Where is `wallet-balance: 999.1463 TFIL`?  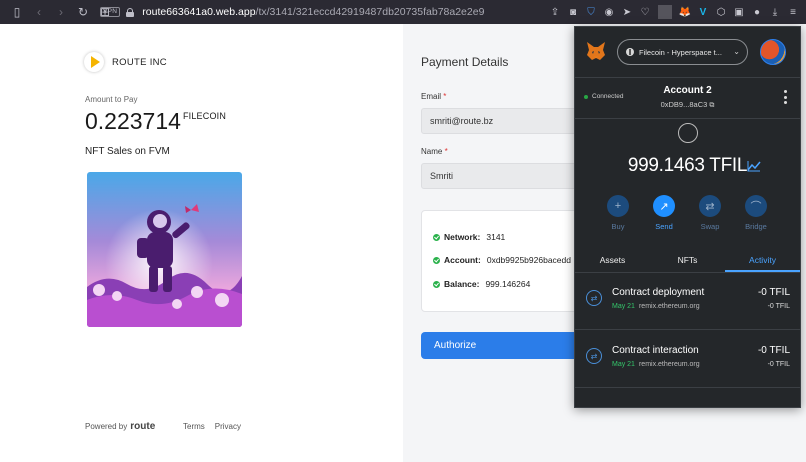 wallet-balance: 999.1463 TFIL is located at coordinates (687, 165).